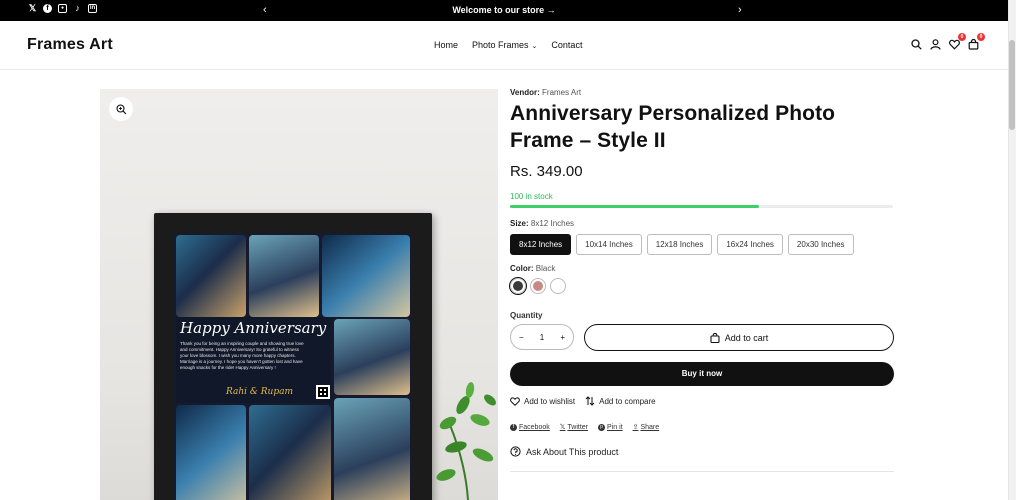 Image resolution: width=1016 pixels, height=500 pixels. Describe the element at coordinates (948, 41) in the screenshot. I see `header-icons: 0 0` at that location.